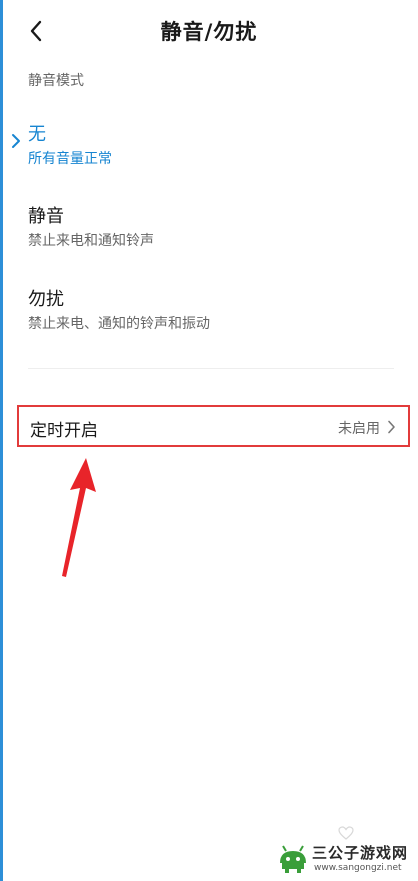 Image resolution: width=418 pixels, height=881 pixels. Describe the element at coordinates (79, 517) in the screenshot. I see `annotation-arrow-icon` at that location.